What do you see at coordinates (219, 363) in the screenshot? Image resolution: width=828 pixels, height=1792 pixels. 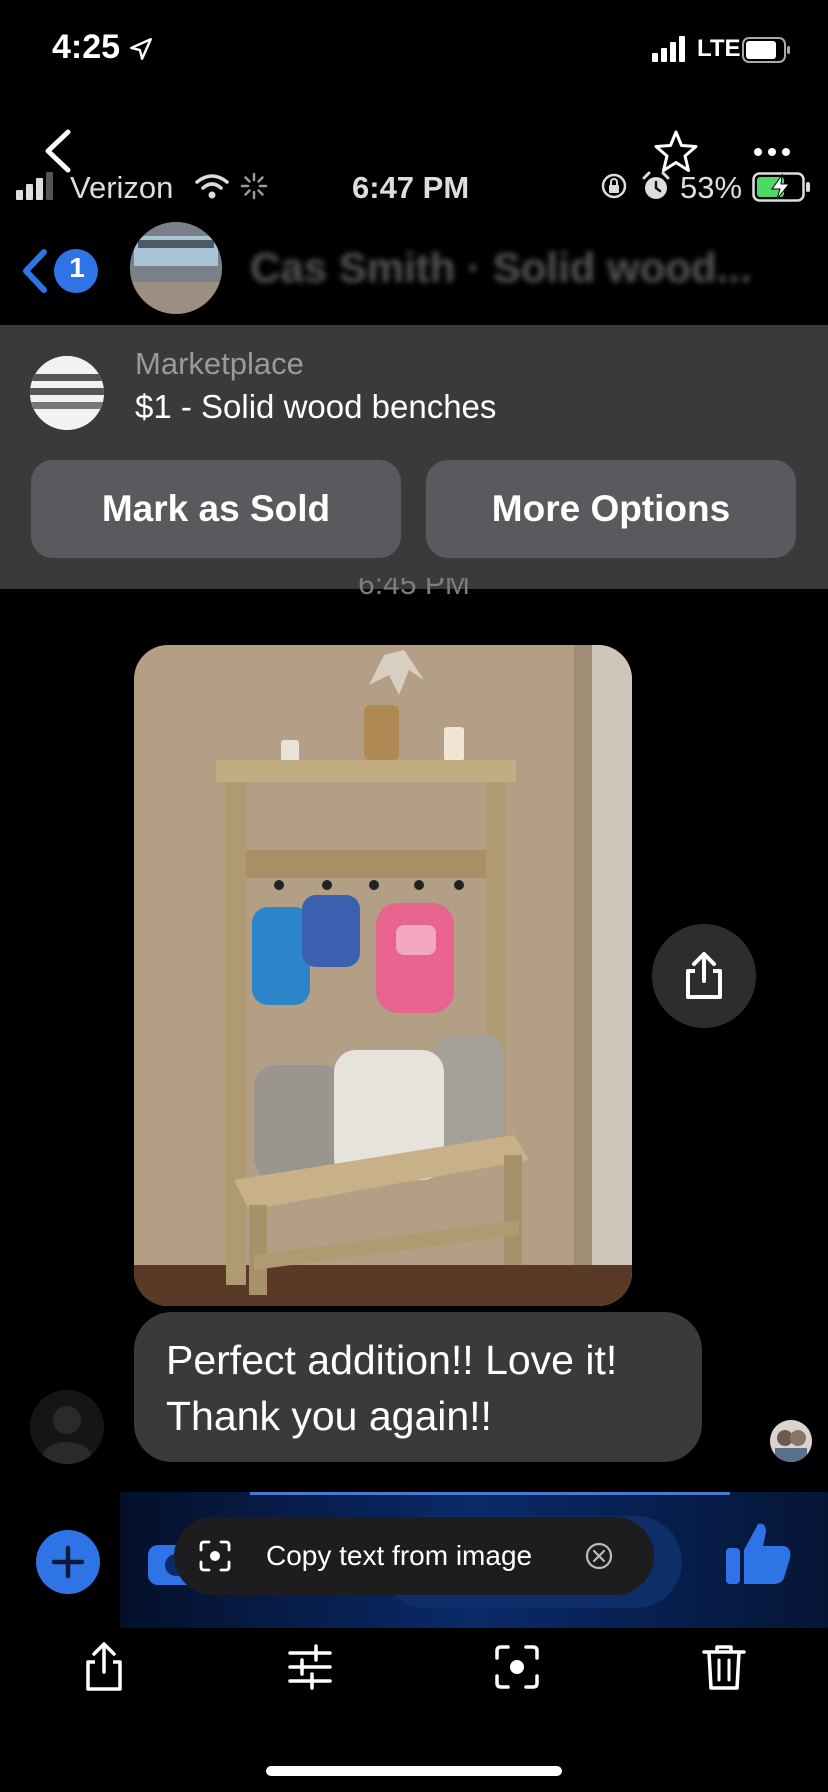 I see `marketplace-label: Marketplace` at bounding box center [219, 363].